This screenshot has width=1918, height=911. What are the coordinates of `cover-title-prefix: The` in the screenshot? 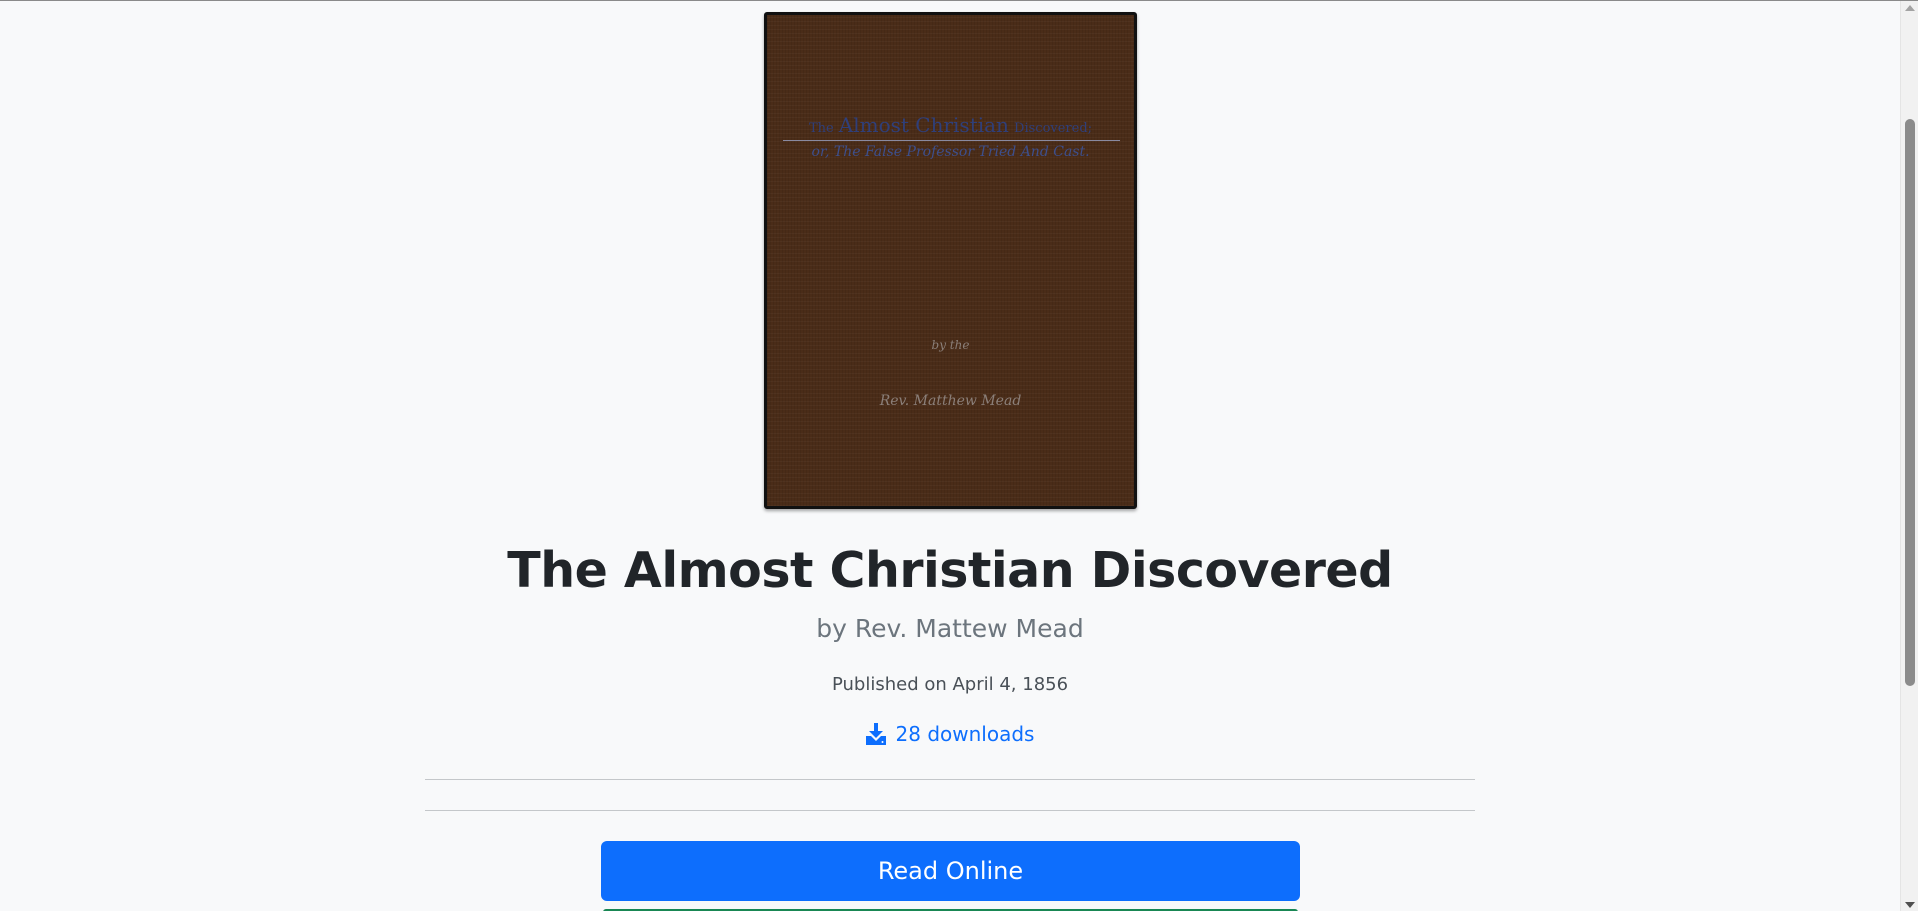 It's located at (821, 128).